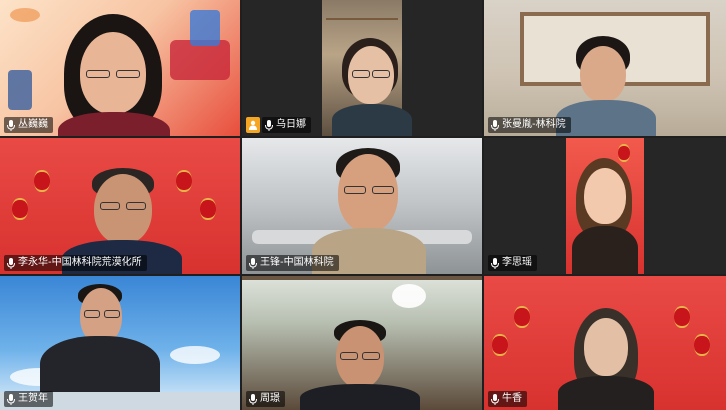 The width and height of the screenshot is (726, 410). What do you see at coordinates (362, 68) in the screenshot?
I see `video-tile-2: 乌日娜` at bounding box center [362, 68].